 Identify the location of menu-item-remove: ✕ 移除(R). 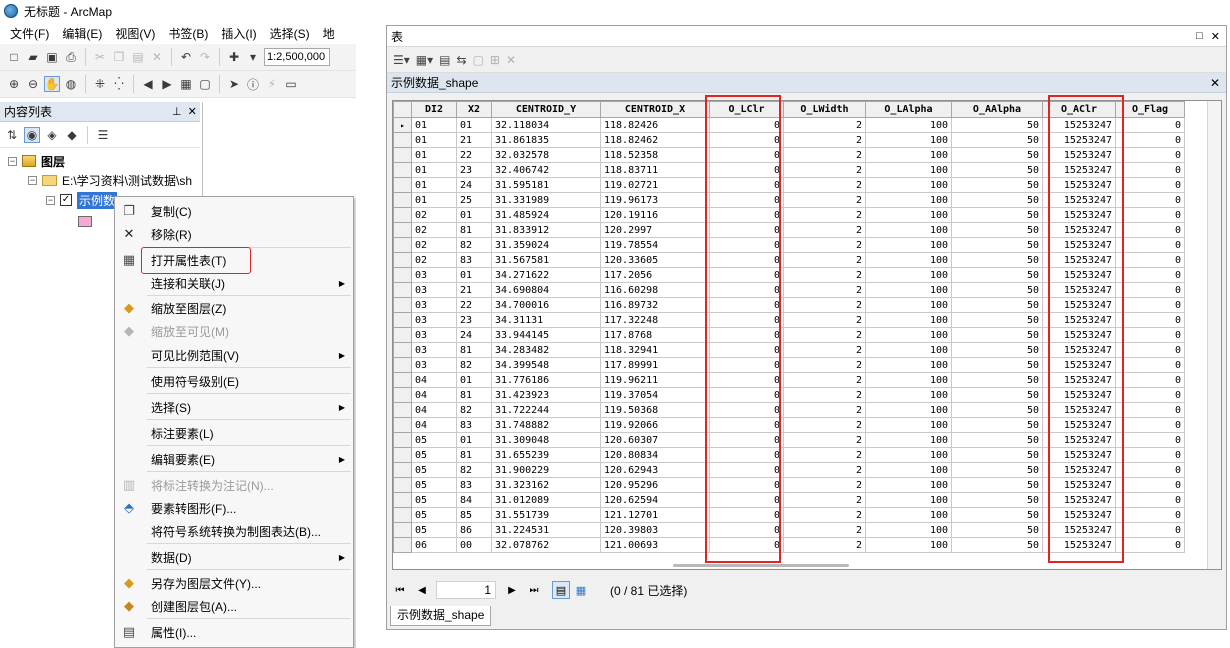
(234, 234).